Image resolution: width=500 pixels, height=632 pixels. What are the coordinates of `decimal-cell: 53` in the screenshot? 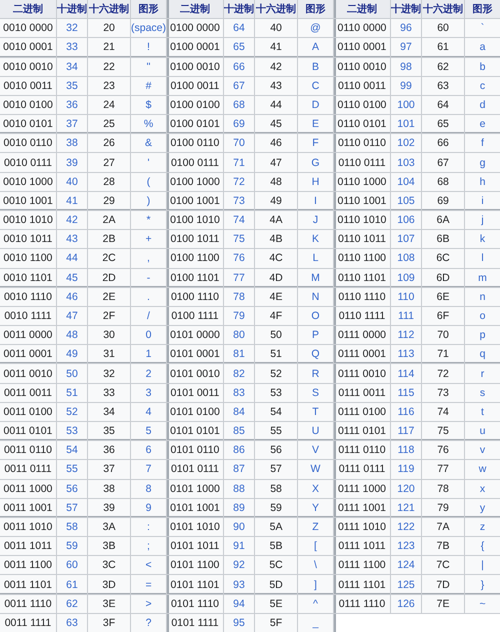 It's located at (72, 431).